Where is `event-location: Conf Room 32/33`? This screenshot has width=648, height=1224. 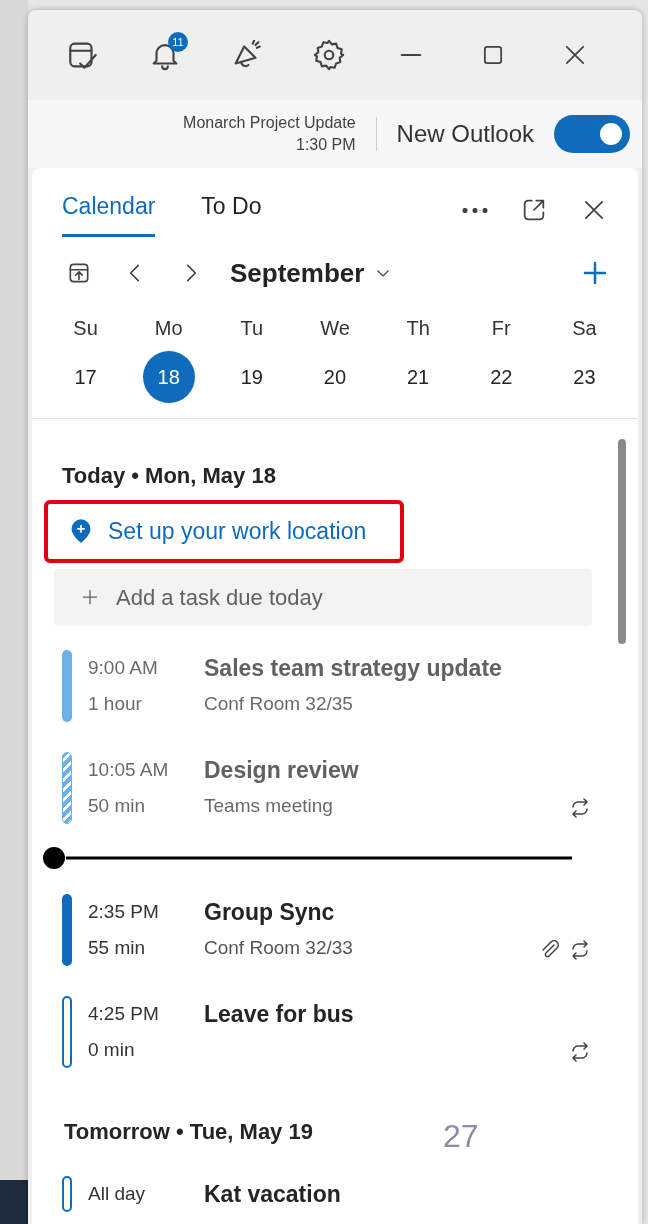
event-location: Conf Room 32/33 is located at coordinates (279, 947).